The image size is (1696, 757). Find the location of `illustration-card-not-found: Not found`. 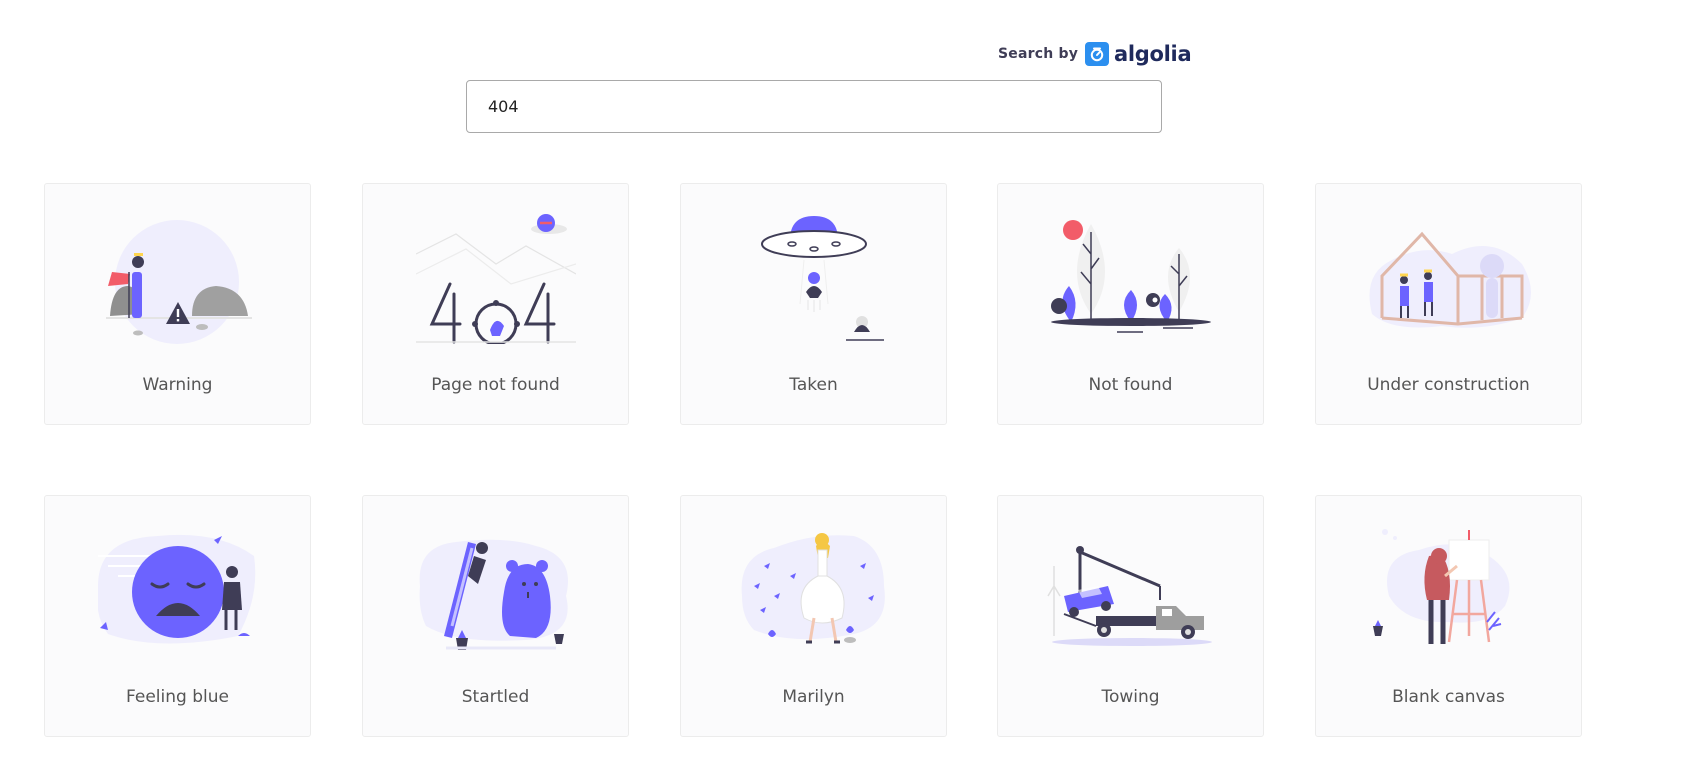

illustration-card-not-found: Not found is located at coordinates (1130, 304).